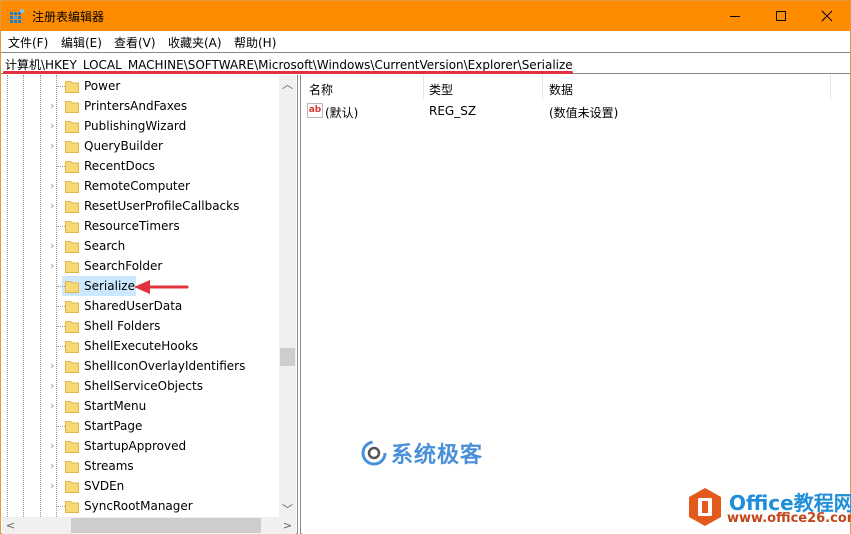 The height and width of the screenshot is (534, 851). Describe the element at coordinates (141, 246) in the screenshot. I see `tree-node: › Search` at that location.